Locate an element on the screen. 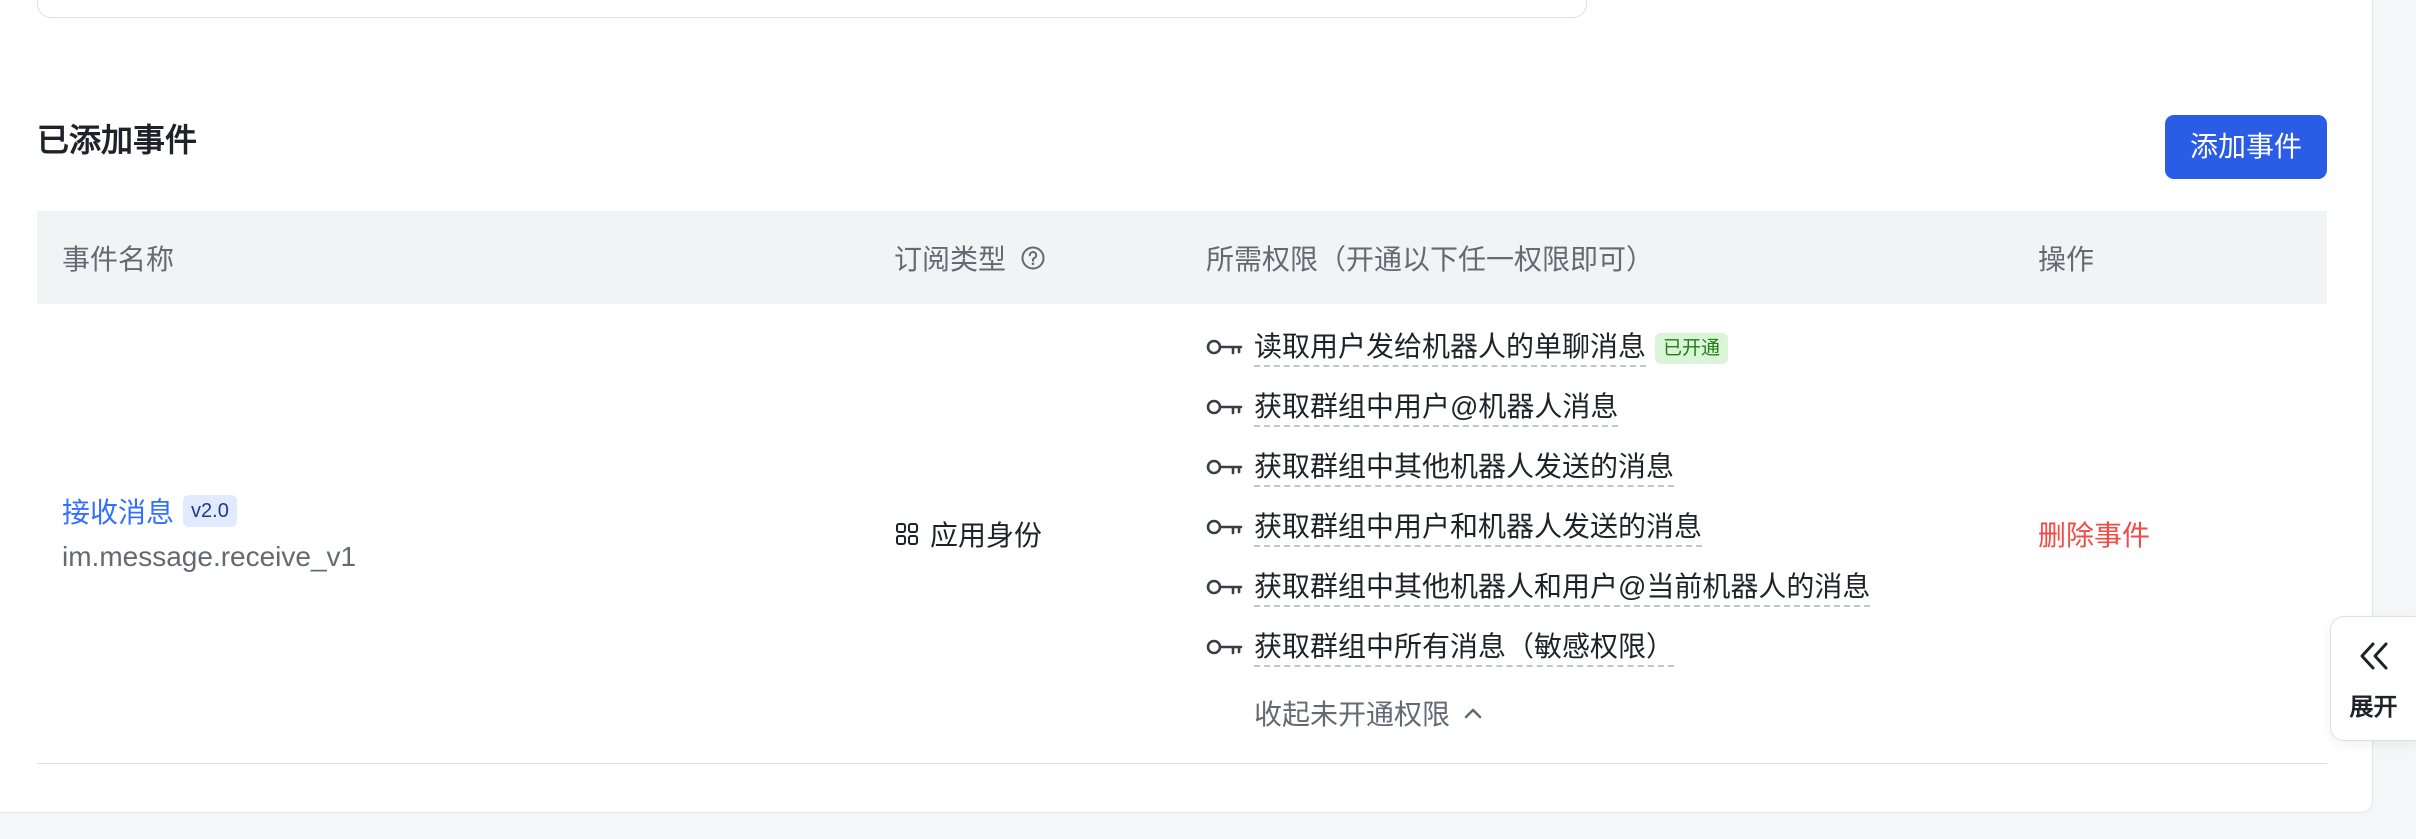  expand-label: 展开 is located at coordinates (2373, 707).